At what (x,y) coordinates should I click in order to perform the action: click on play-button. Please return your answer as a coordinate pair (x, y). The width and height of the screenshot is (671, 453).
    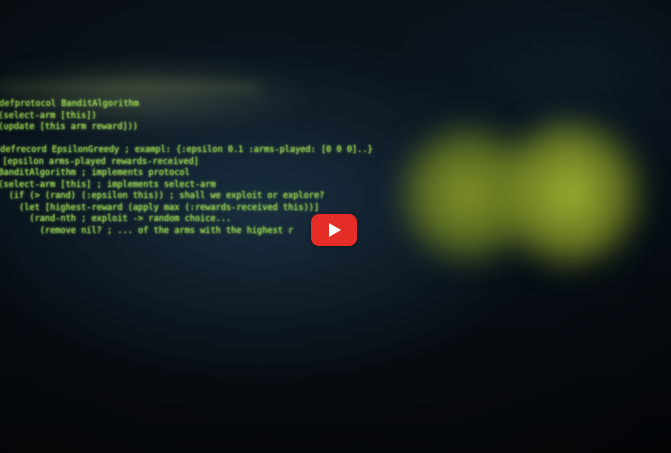
    Looking at the image, I should click on (334, 230).